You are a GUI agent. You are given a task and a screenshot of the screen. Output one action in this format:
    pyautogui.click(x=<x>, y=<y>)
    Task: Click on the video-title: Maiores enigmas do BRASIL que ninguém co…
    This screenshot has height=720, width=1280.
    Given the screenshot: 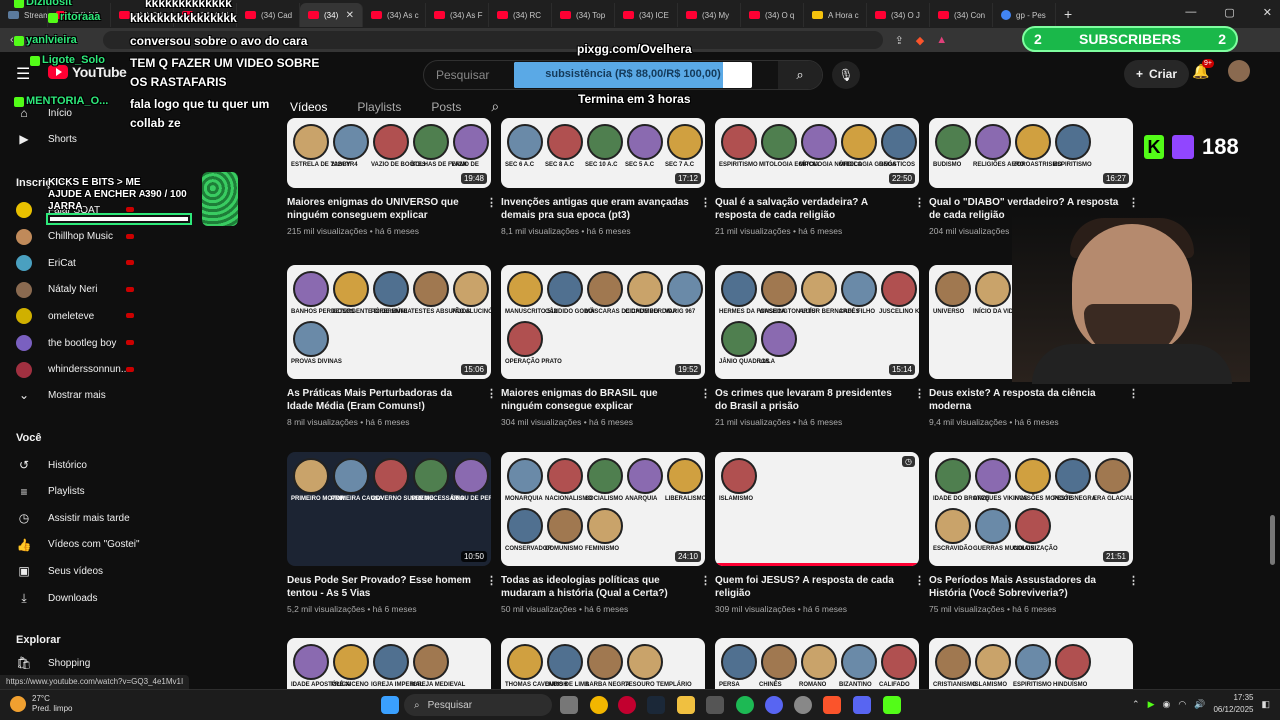 What is the action you would take?
    pyautogui.click(x=596, y=400)
    